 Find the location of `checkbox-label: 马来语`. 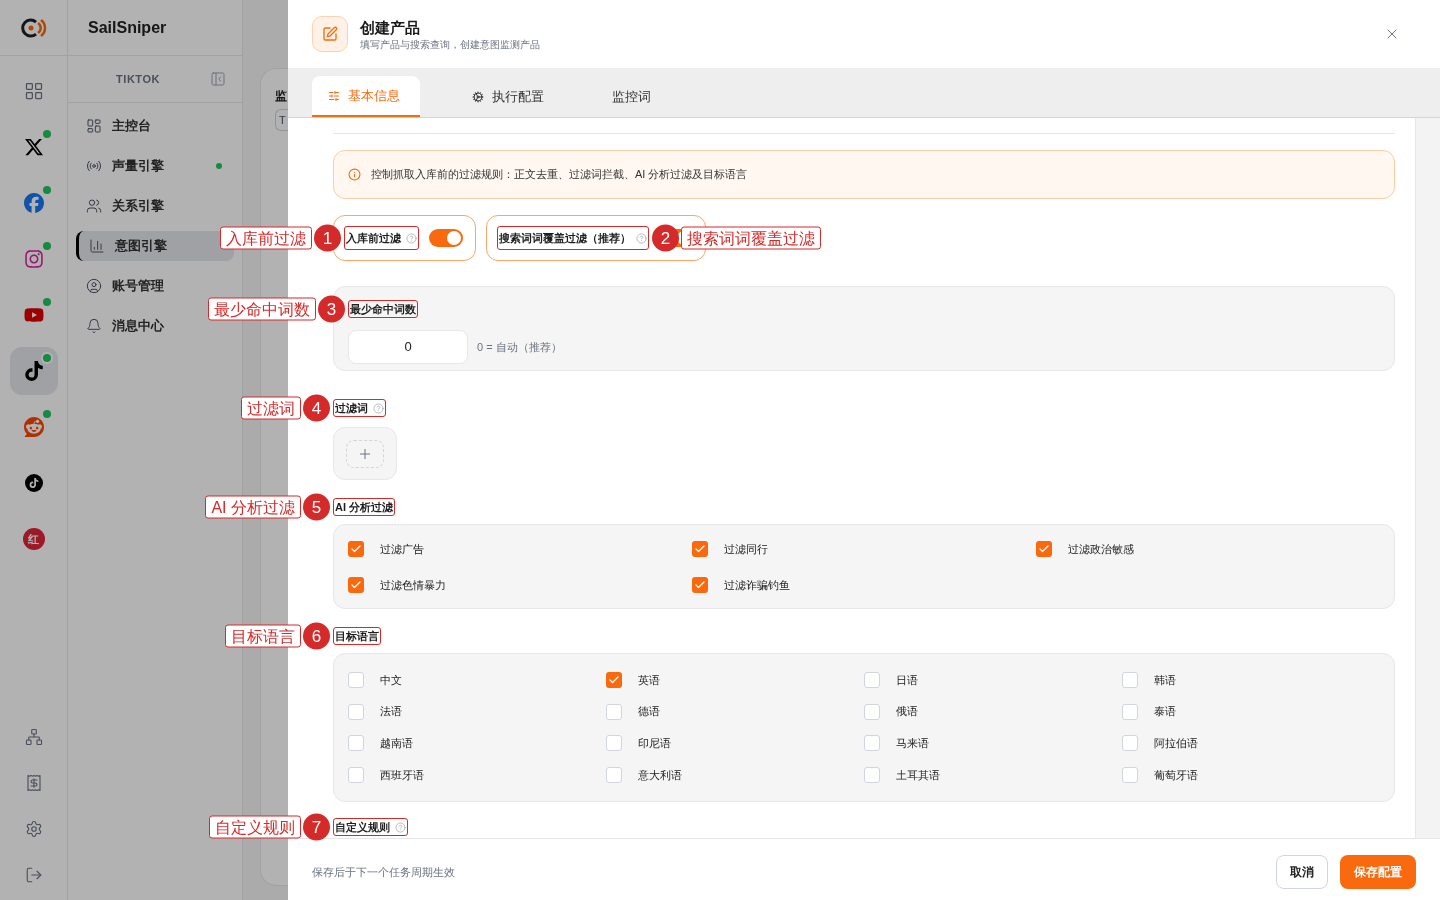

checkbox-label: 马来语 is located at coordinates (912, 744).